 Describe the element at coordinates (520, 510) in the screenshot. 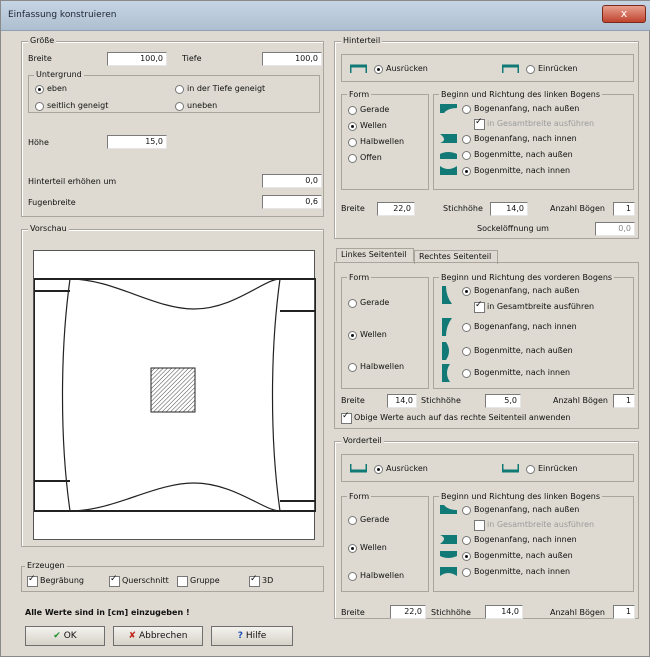

I see `radio-vt-anfang-aussen: Bogenanfang, nach außen` at that location.